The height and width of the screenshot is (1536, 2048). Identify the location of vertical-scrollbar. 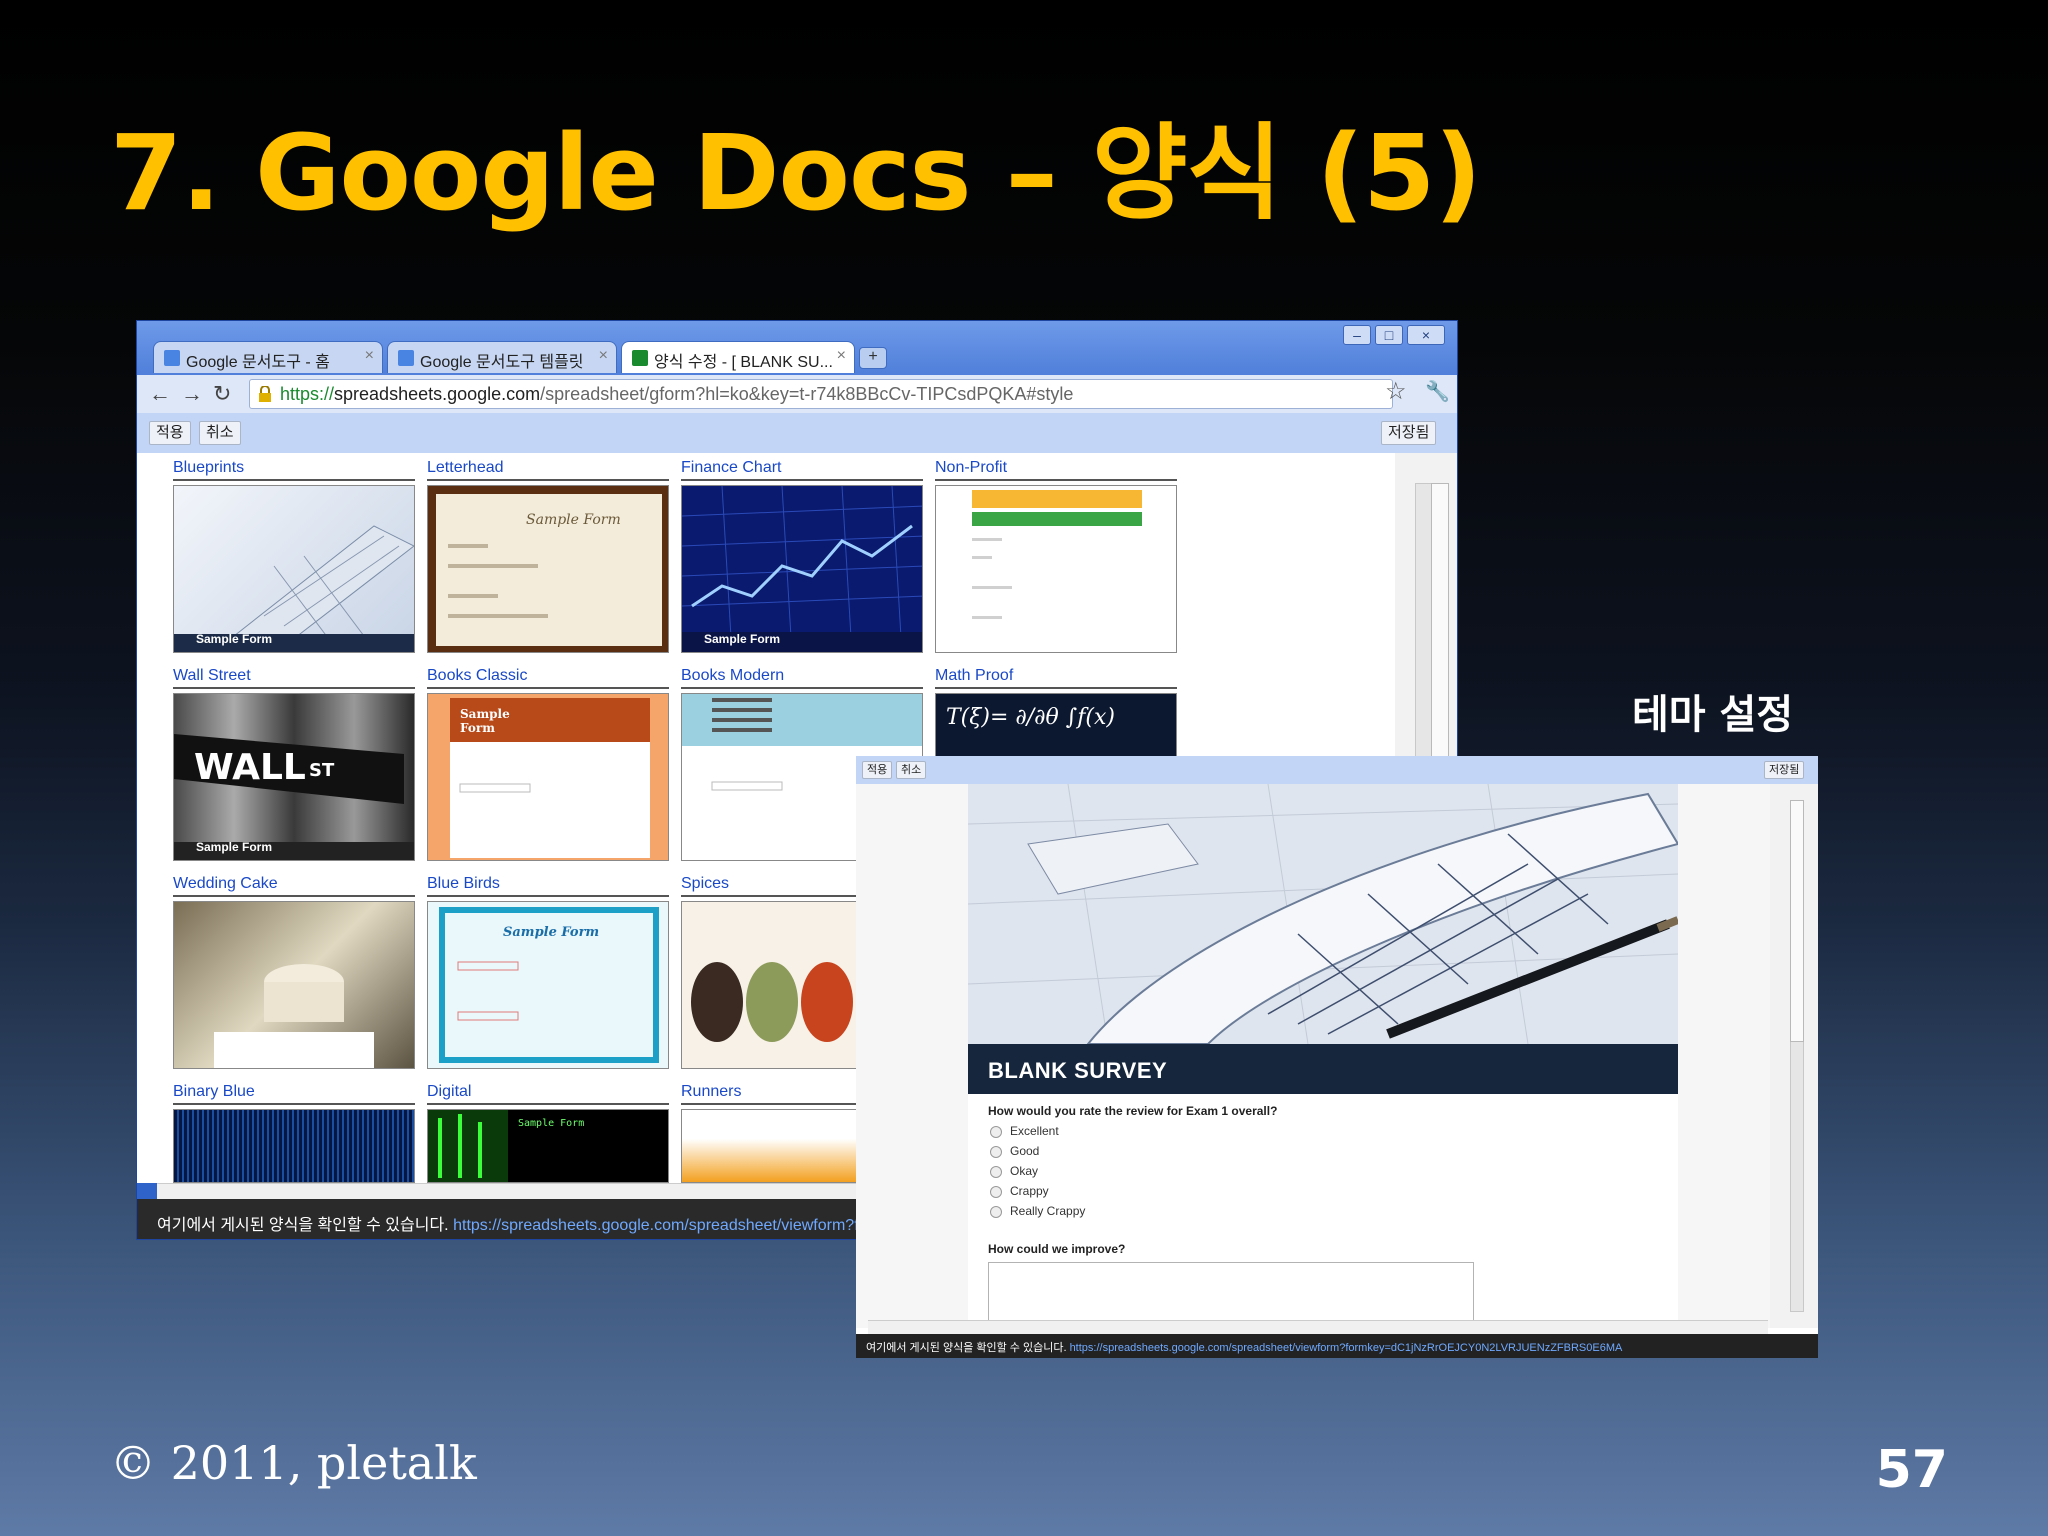
(1794, 1056).